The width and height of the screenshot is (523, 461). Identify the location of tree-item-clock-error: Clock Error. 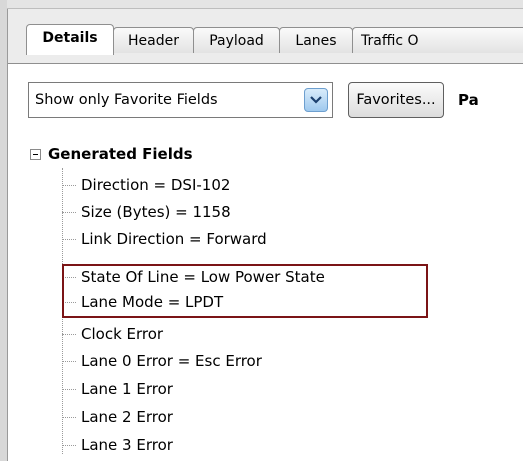
(112, 334).